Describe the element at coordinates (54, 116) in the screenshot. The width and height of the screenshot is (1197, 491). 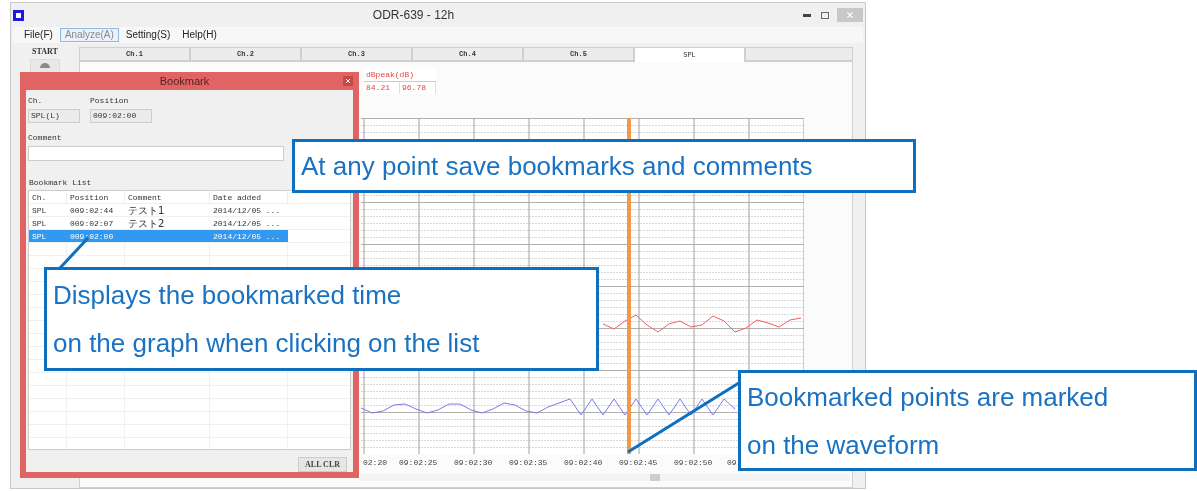
I see `channel-field: SPL(L)` at that location.